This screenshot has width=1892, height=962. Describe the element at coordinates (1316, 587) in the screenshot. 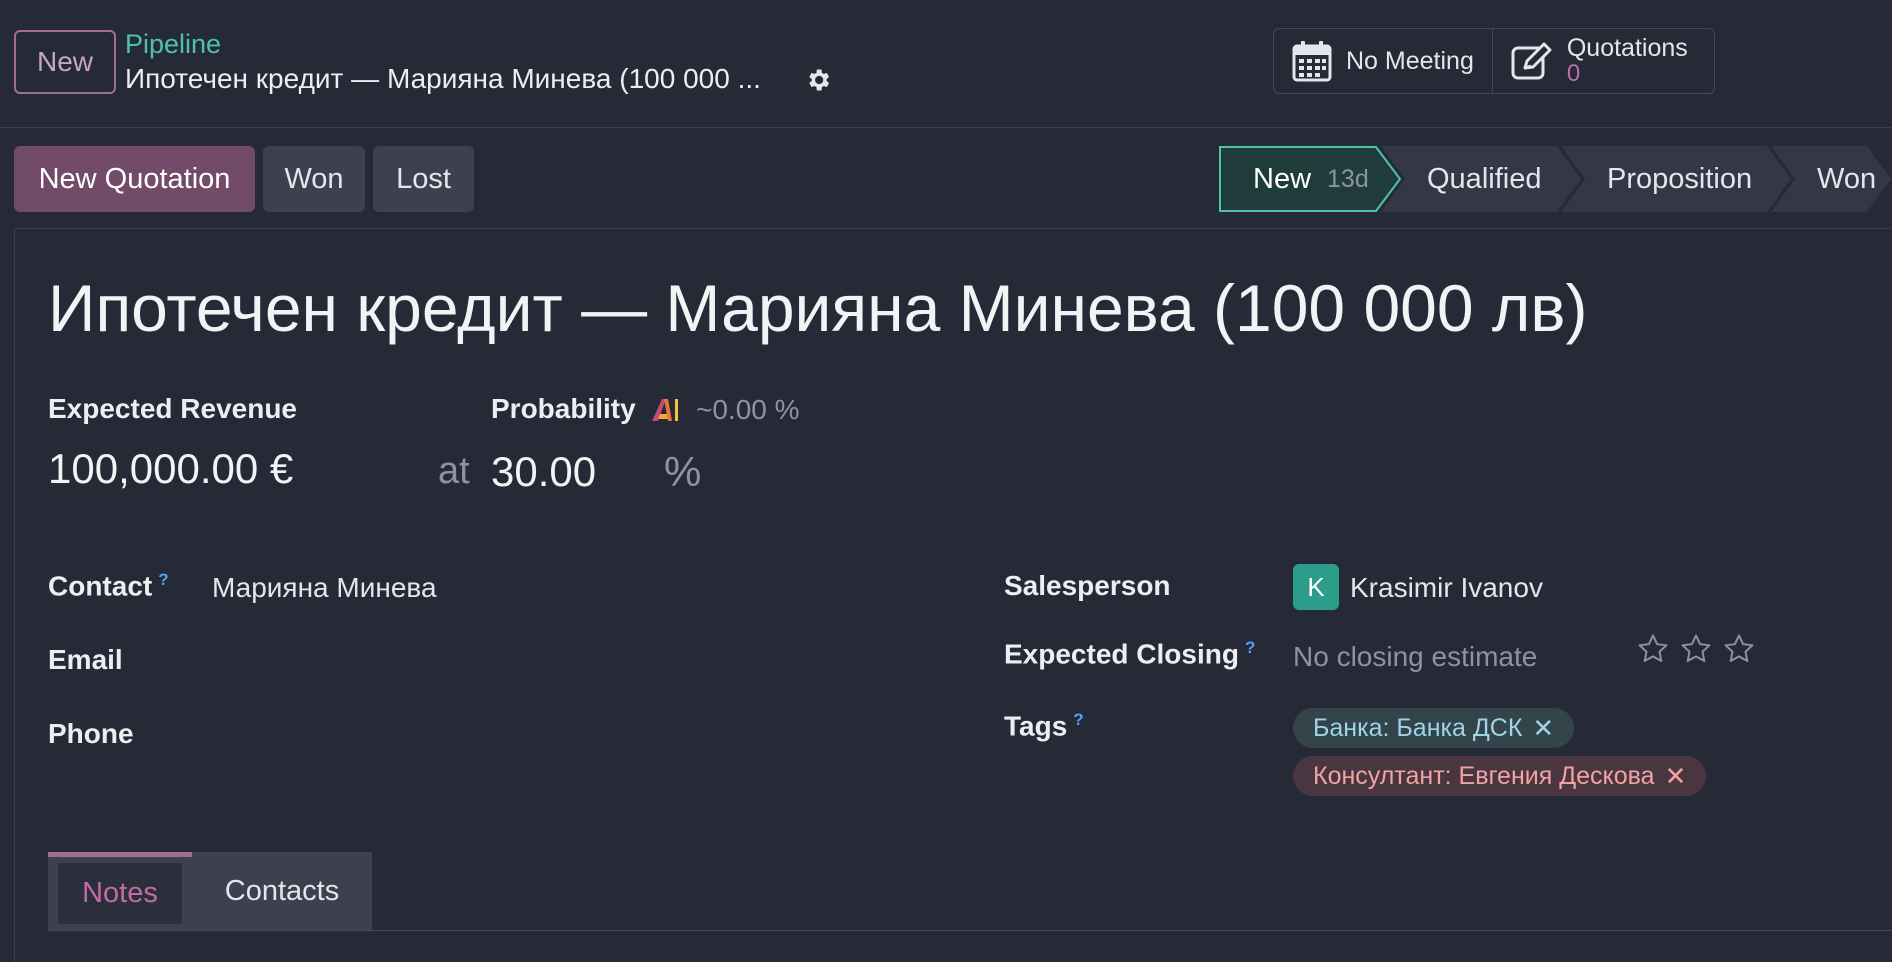

I see `avatar: K` at that location.